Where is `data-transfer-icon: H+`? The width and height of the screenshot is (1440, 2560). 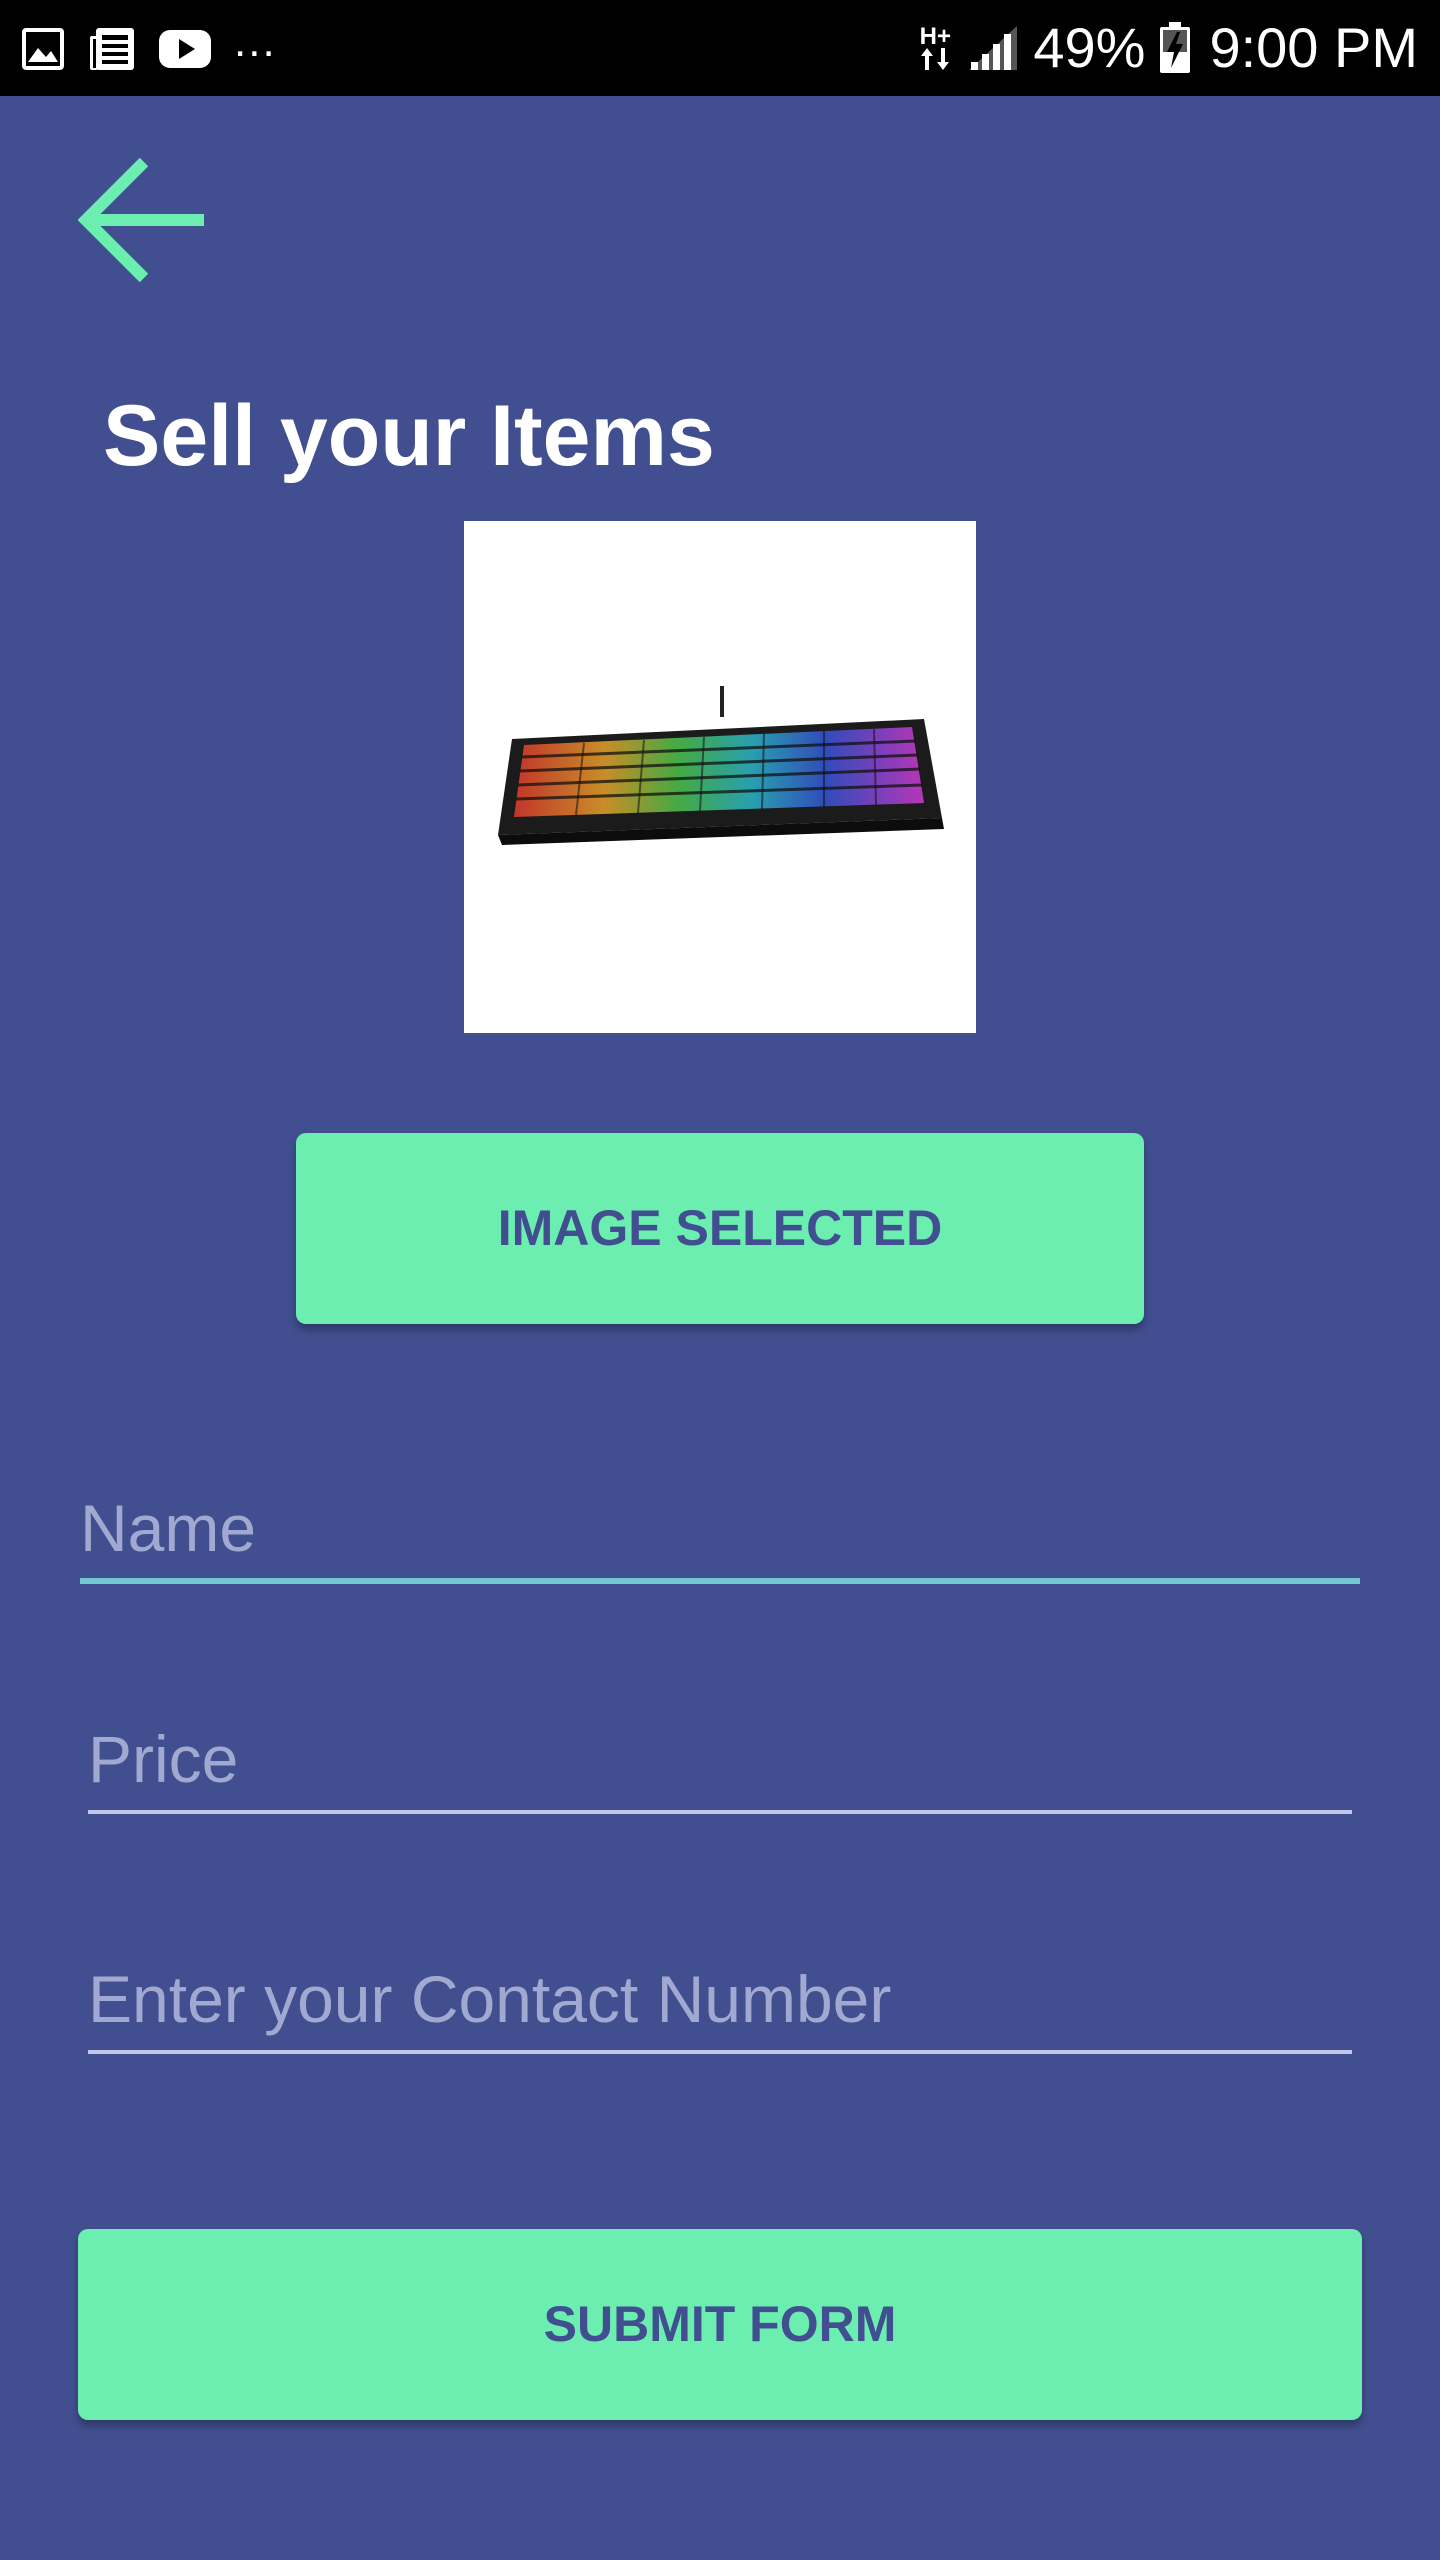 data-transfer-icon: H+ is located at coordinates (935, 46).